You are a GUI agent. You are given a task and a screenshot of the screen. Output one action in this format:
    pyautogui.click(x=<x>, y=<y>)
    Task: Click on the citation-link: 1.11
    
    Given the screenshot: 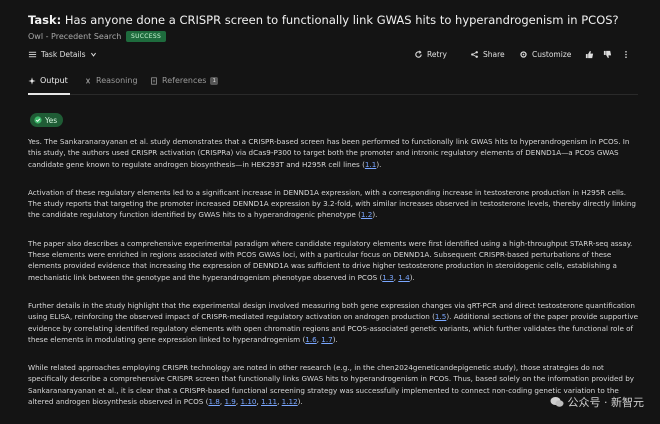 What is the action you would take?
    pyautogui.click(x=269, y=401)
    